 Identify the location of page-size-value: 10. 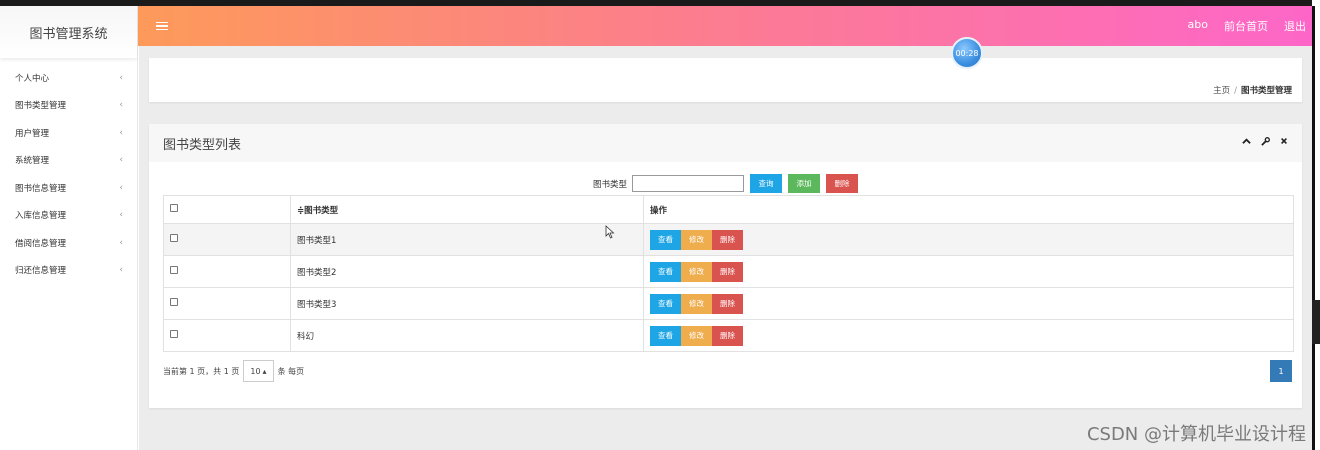
(255, 371).